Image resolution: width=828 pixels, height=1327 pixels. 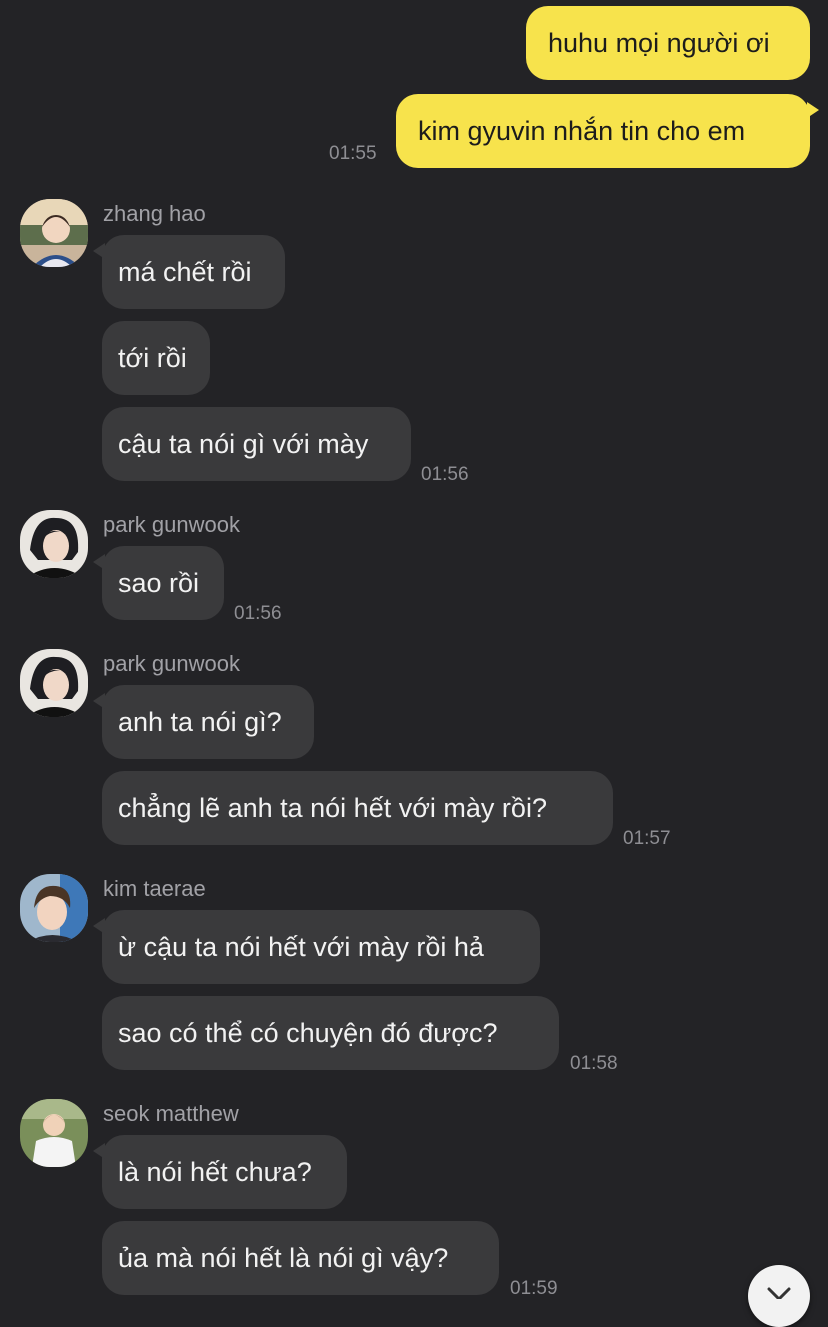 I want to click on chevron-down-icon, so click(x=779, y=1293).